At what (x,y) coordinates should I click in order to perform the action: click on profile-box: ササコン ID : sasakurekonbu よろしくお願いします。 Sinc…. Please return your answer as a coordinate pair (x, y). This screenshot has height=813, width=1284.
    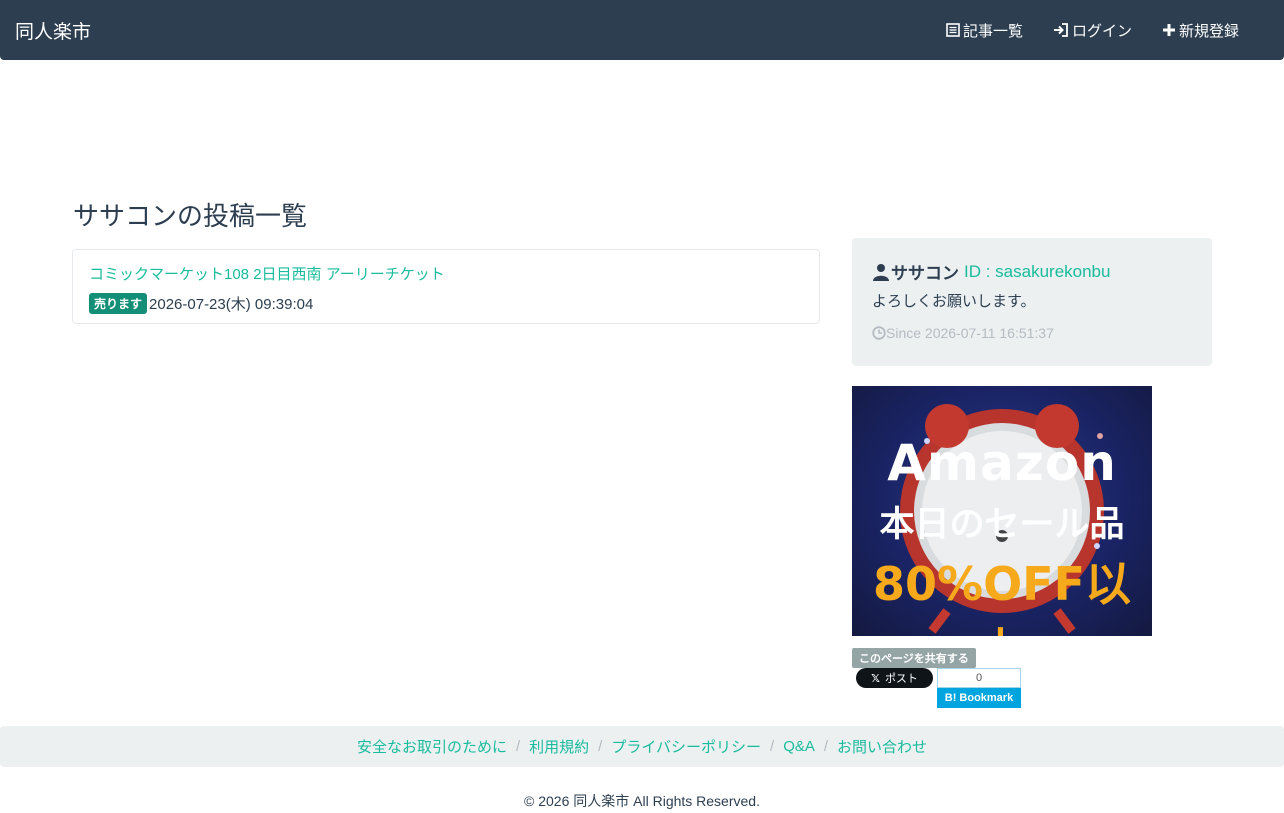
    Looking at the image, I should click on (1032, 302).